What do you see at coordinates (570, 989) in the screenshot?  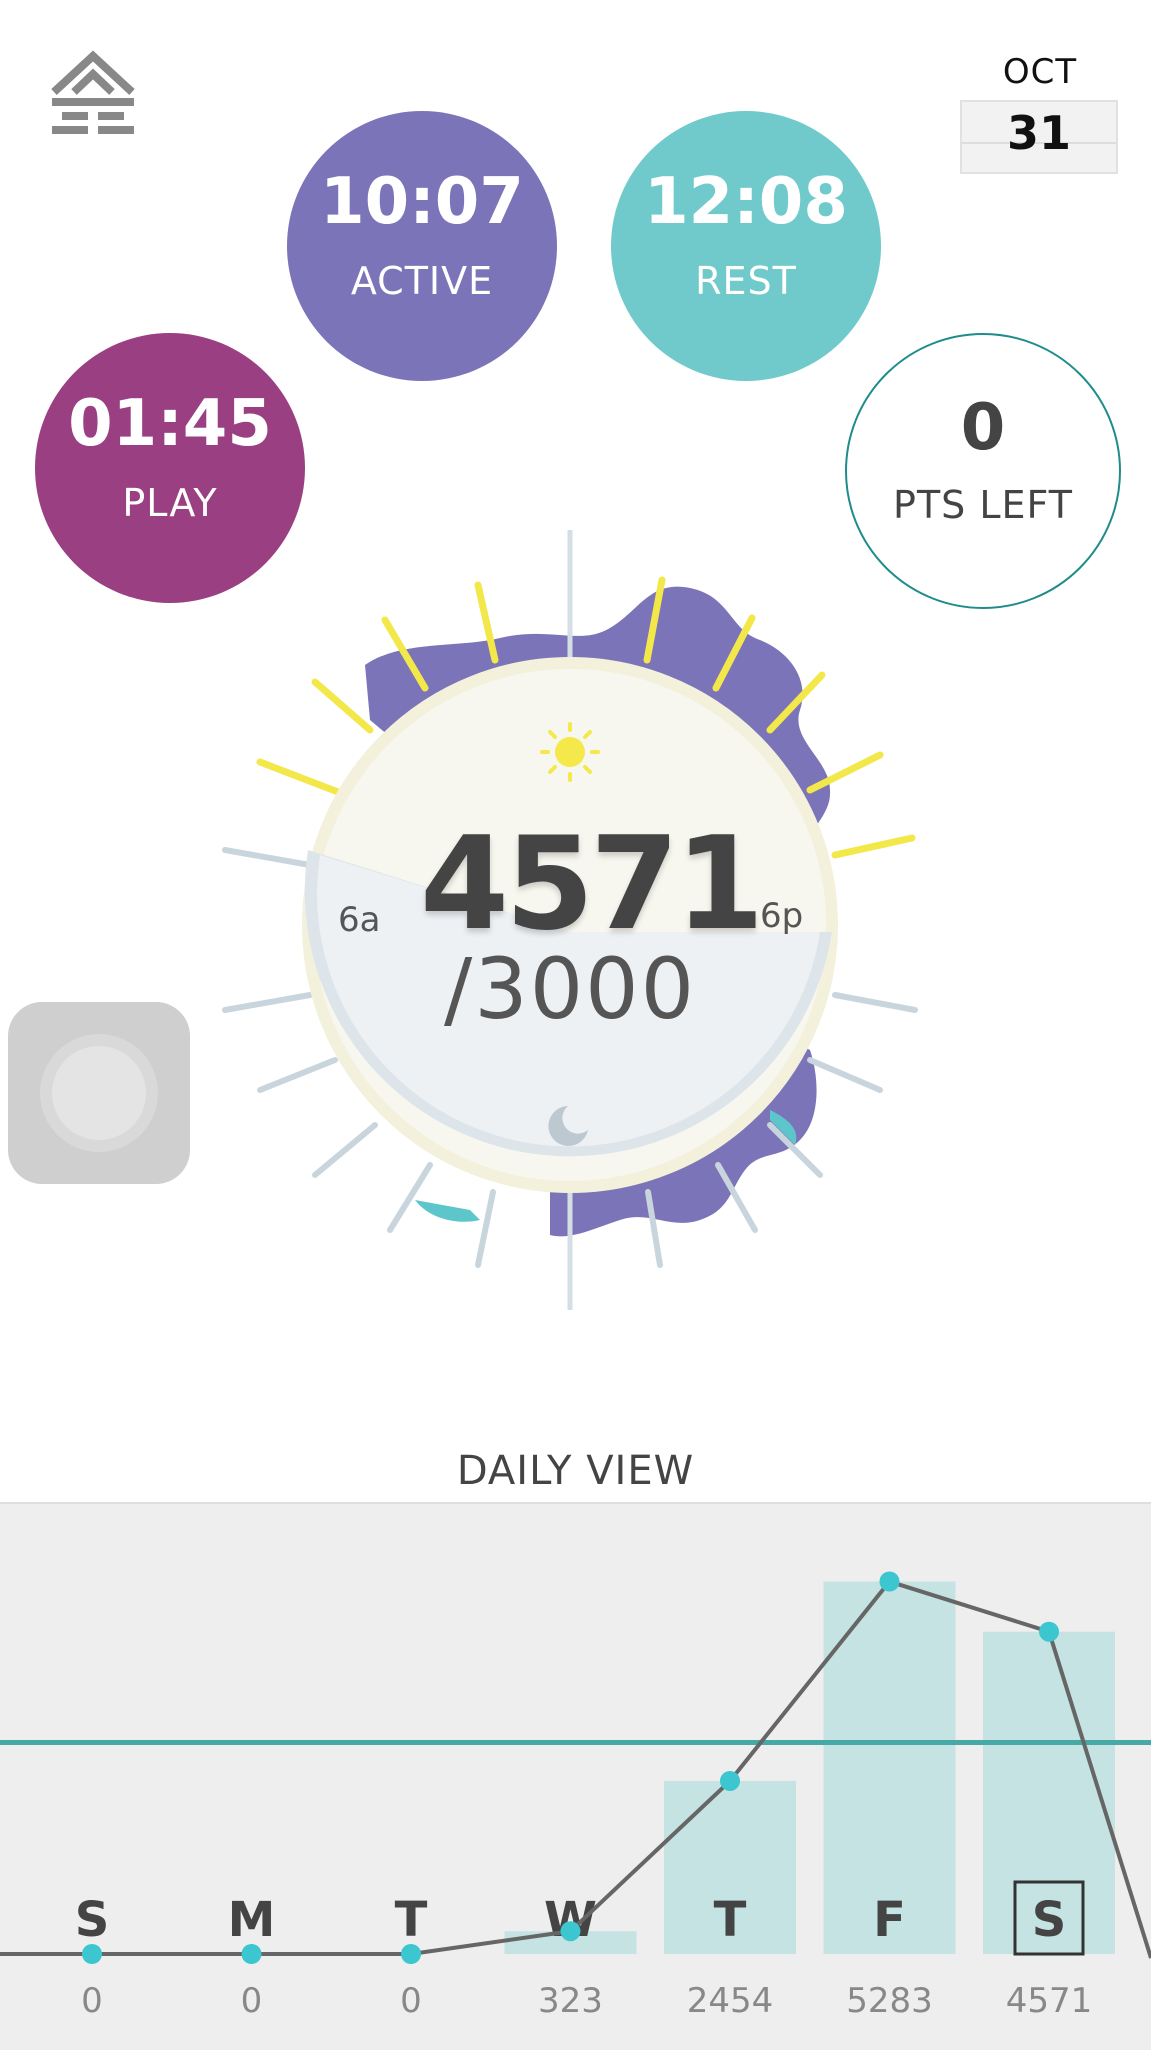 I see `step-goal: /3000` at bounding box center [570, 989].